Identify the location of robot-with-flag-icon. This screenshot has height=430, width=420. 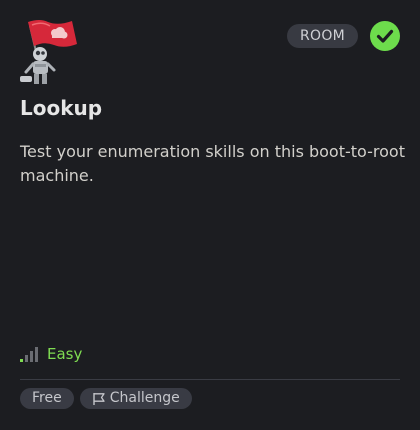
(48, 52).